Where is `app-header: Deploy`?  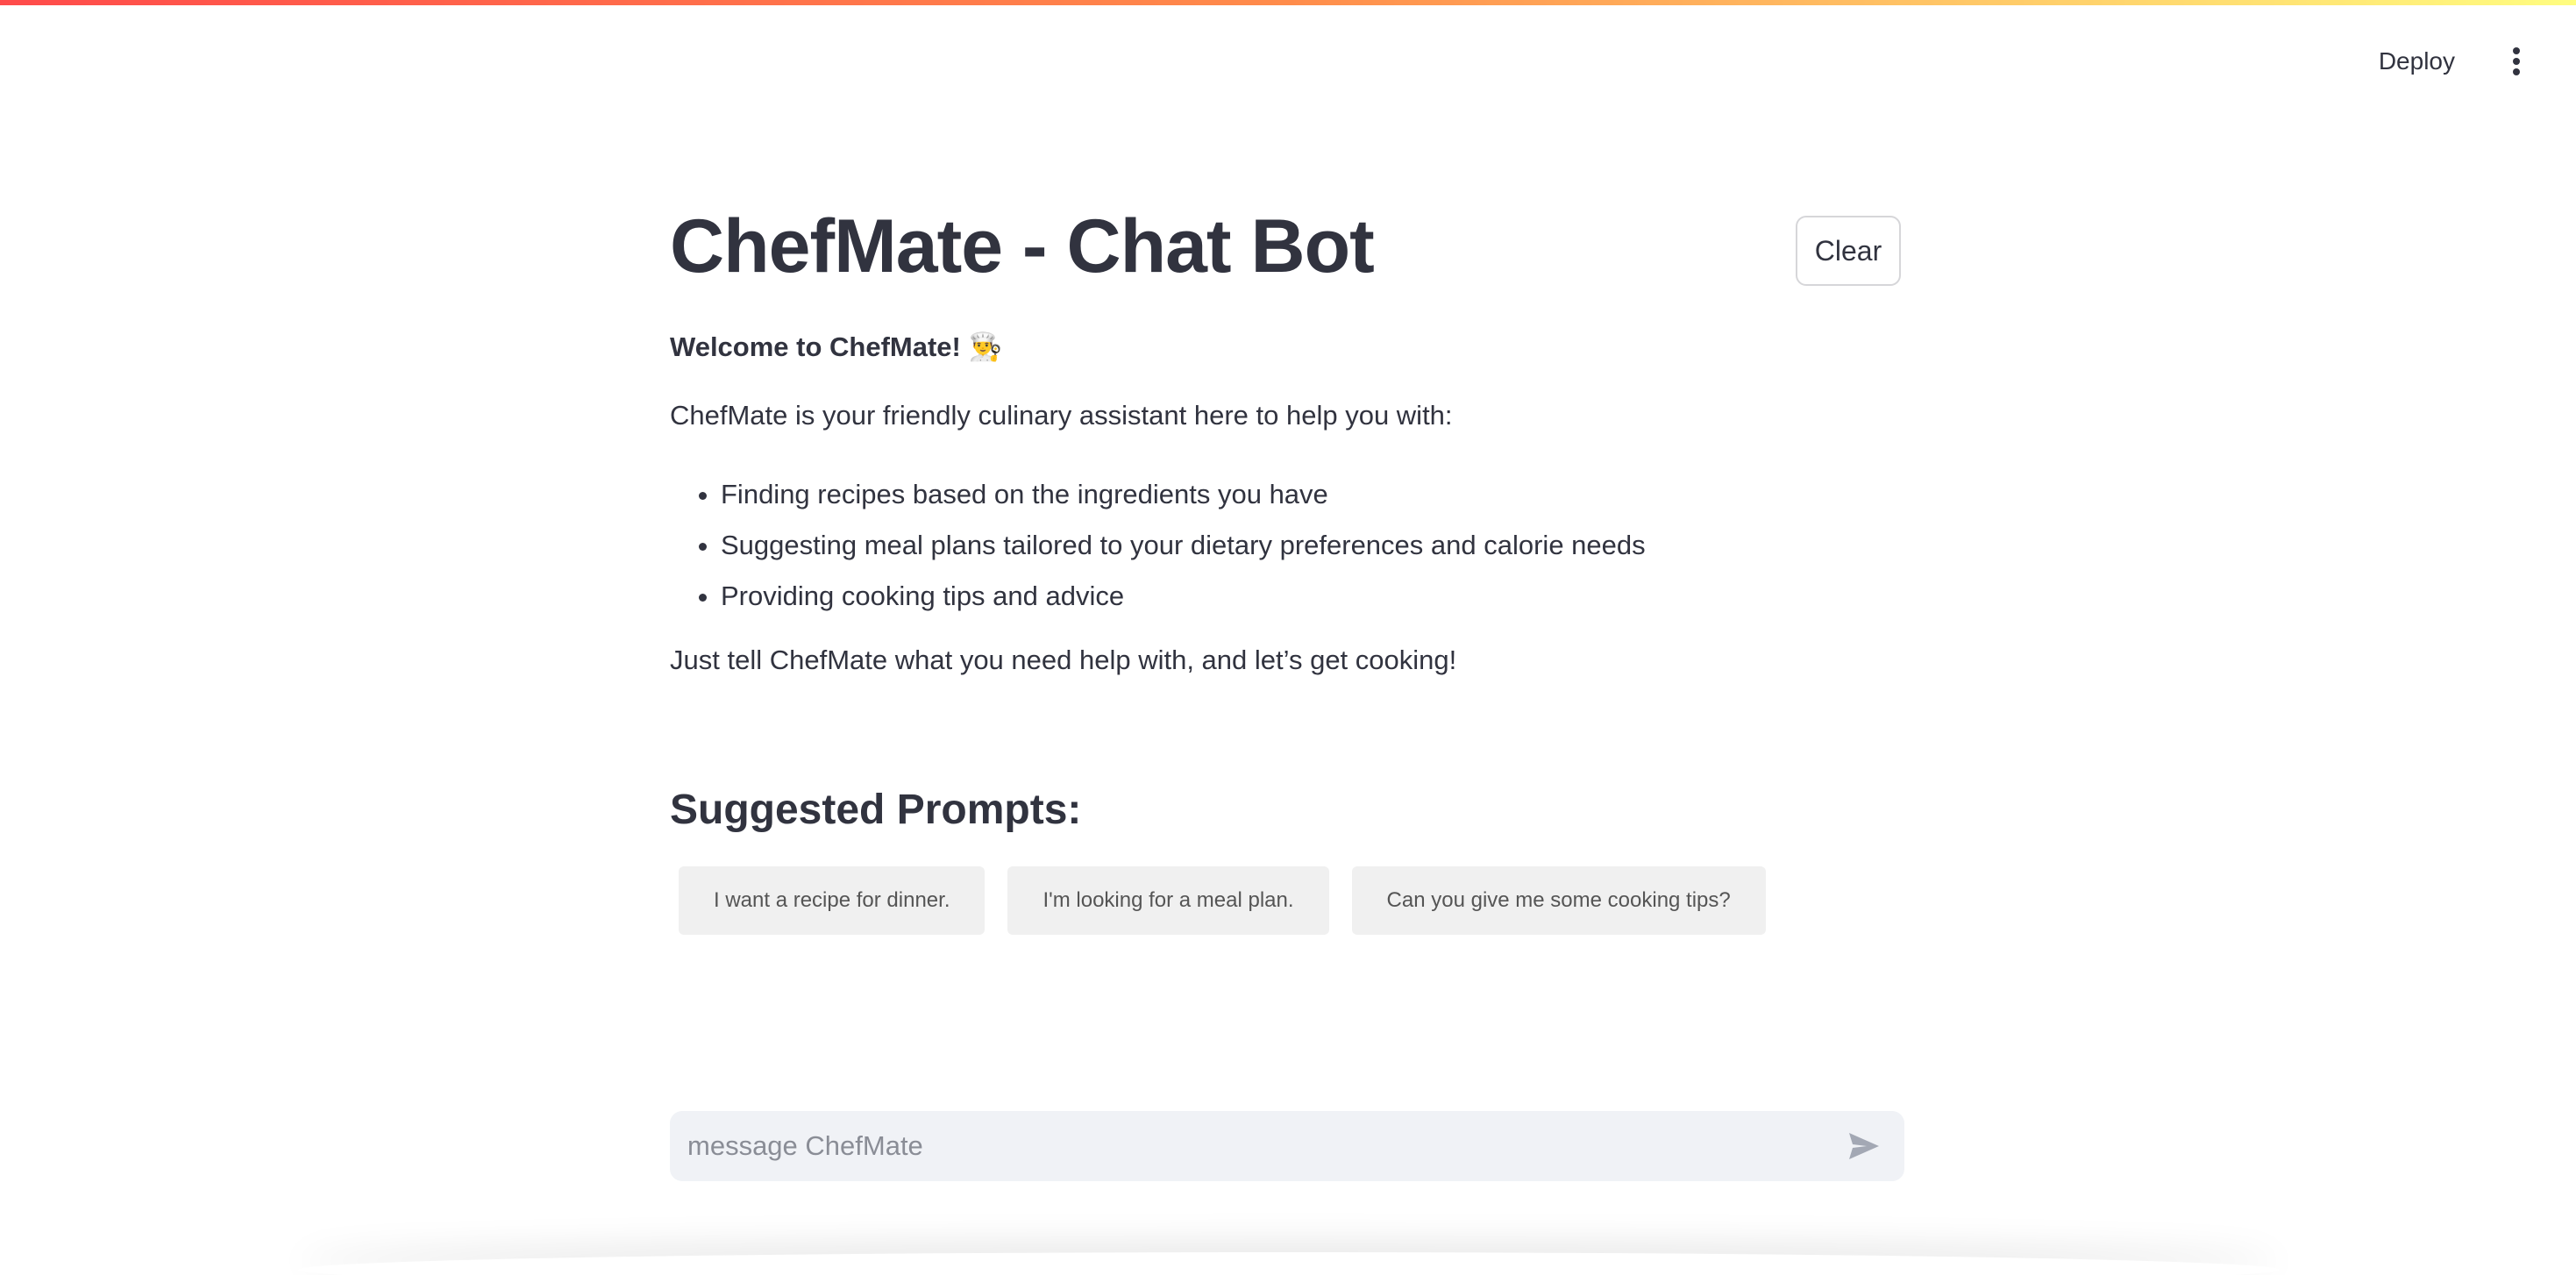 app-header: Deploy is located at coordinates (2452, 61).